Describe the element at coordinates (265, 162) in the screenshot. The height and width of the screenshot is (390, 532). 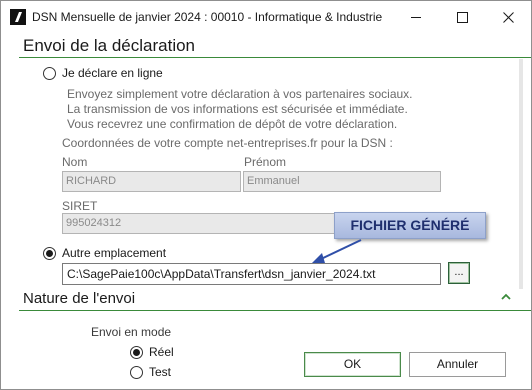
I see `prenom-label: Prénom` at that location.